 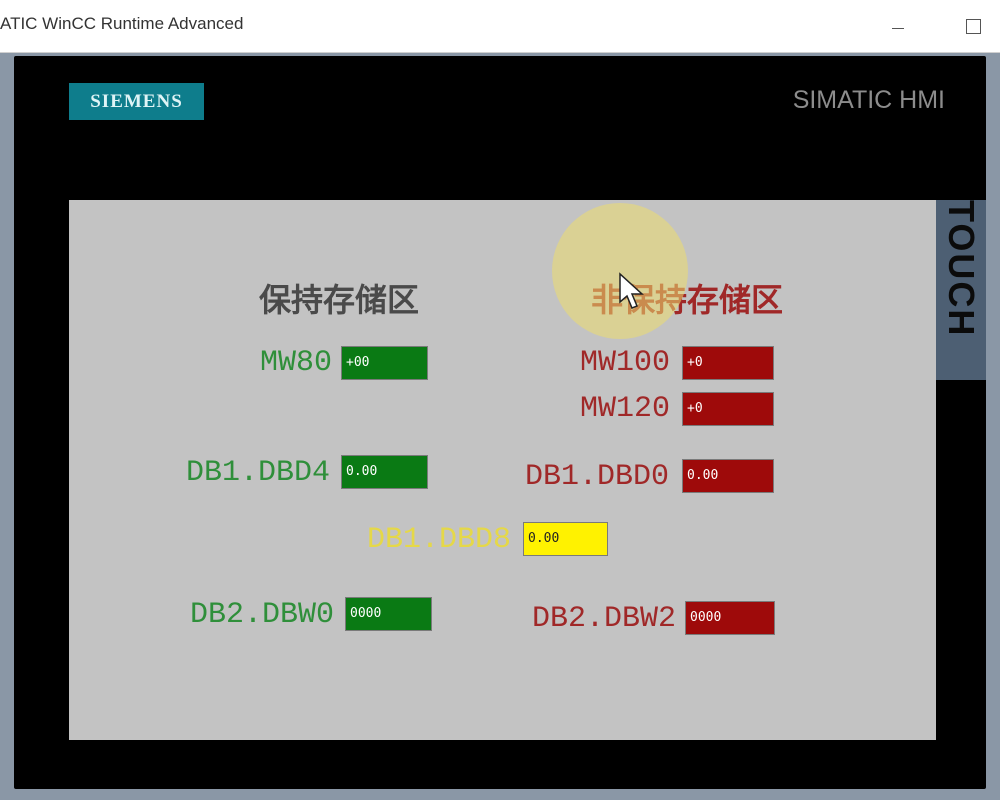 I want to click on io-field-db1-dbd8: 0.00, so click(x=565, y=539).